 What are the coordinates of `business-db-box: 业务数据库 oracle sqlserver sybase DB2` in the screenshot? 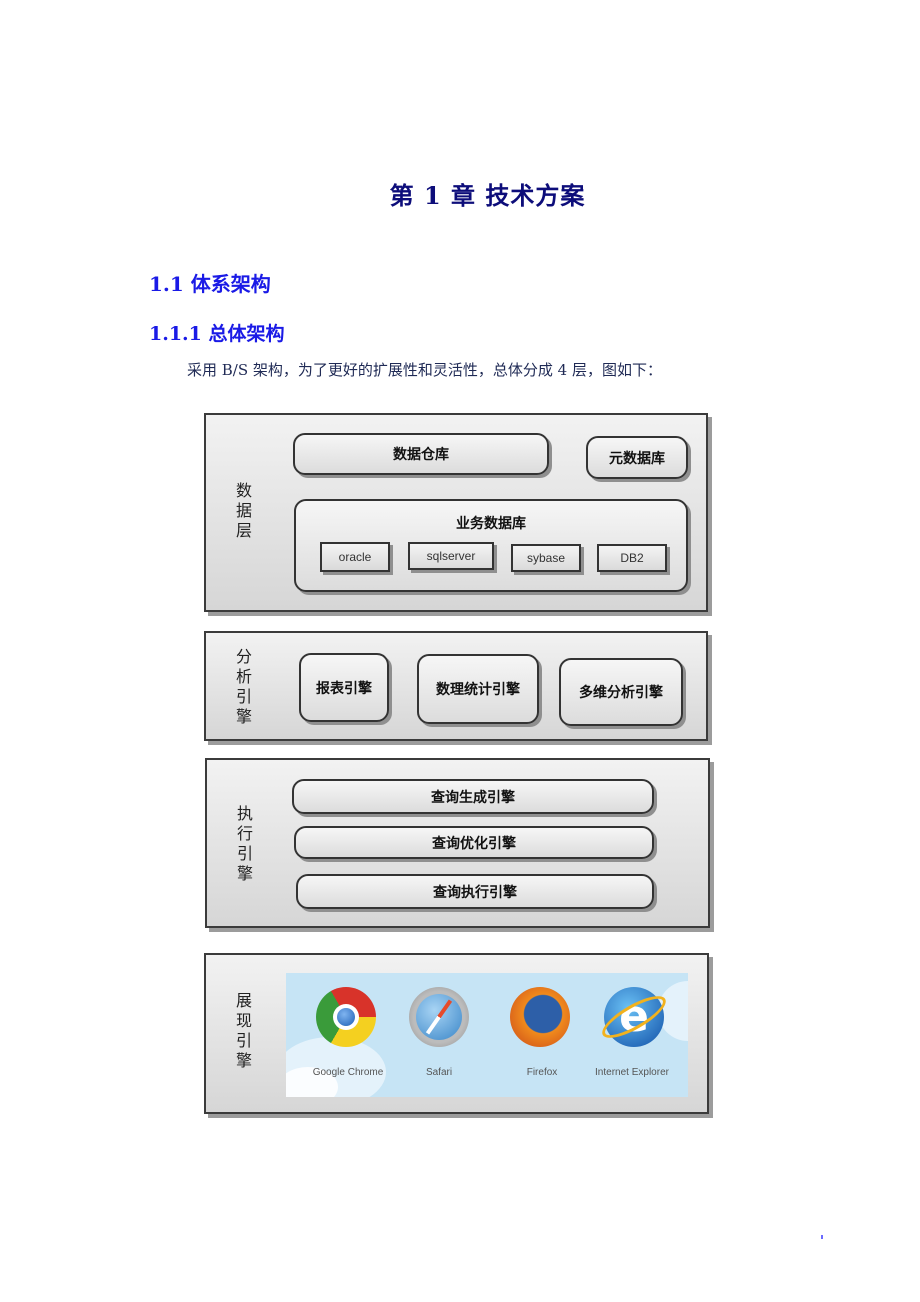 It's located at (491, 545).